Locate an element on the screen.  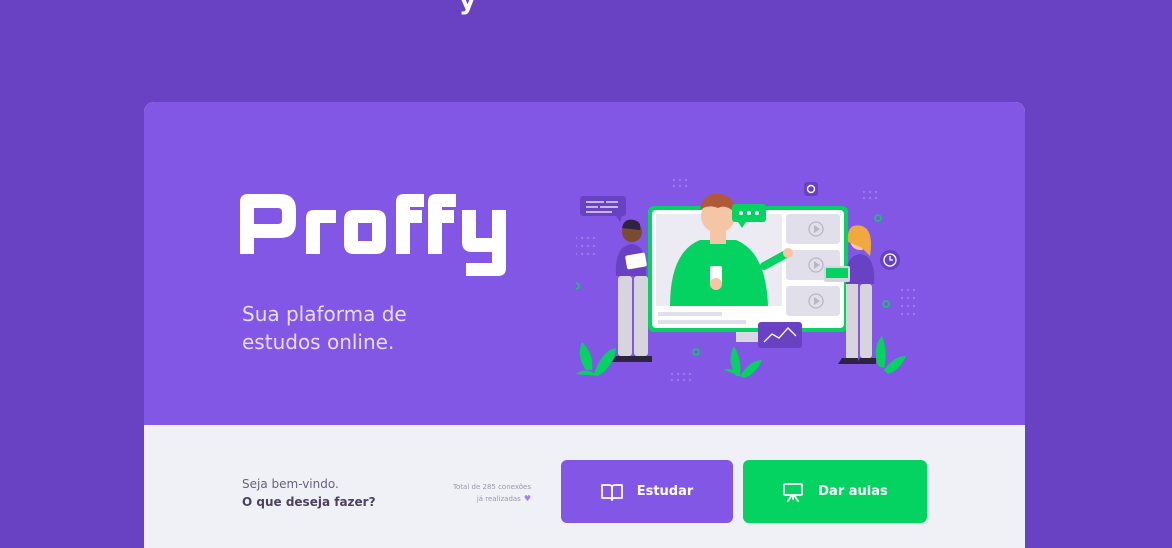
book-open-icon is located at coordinates (611, 492).